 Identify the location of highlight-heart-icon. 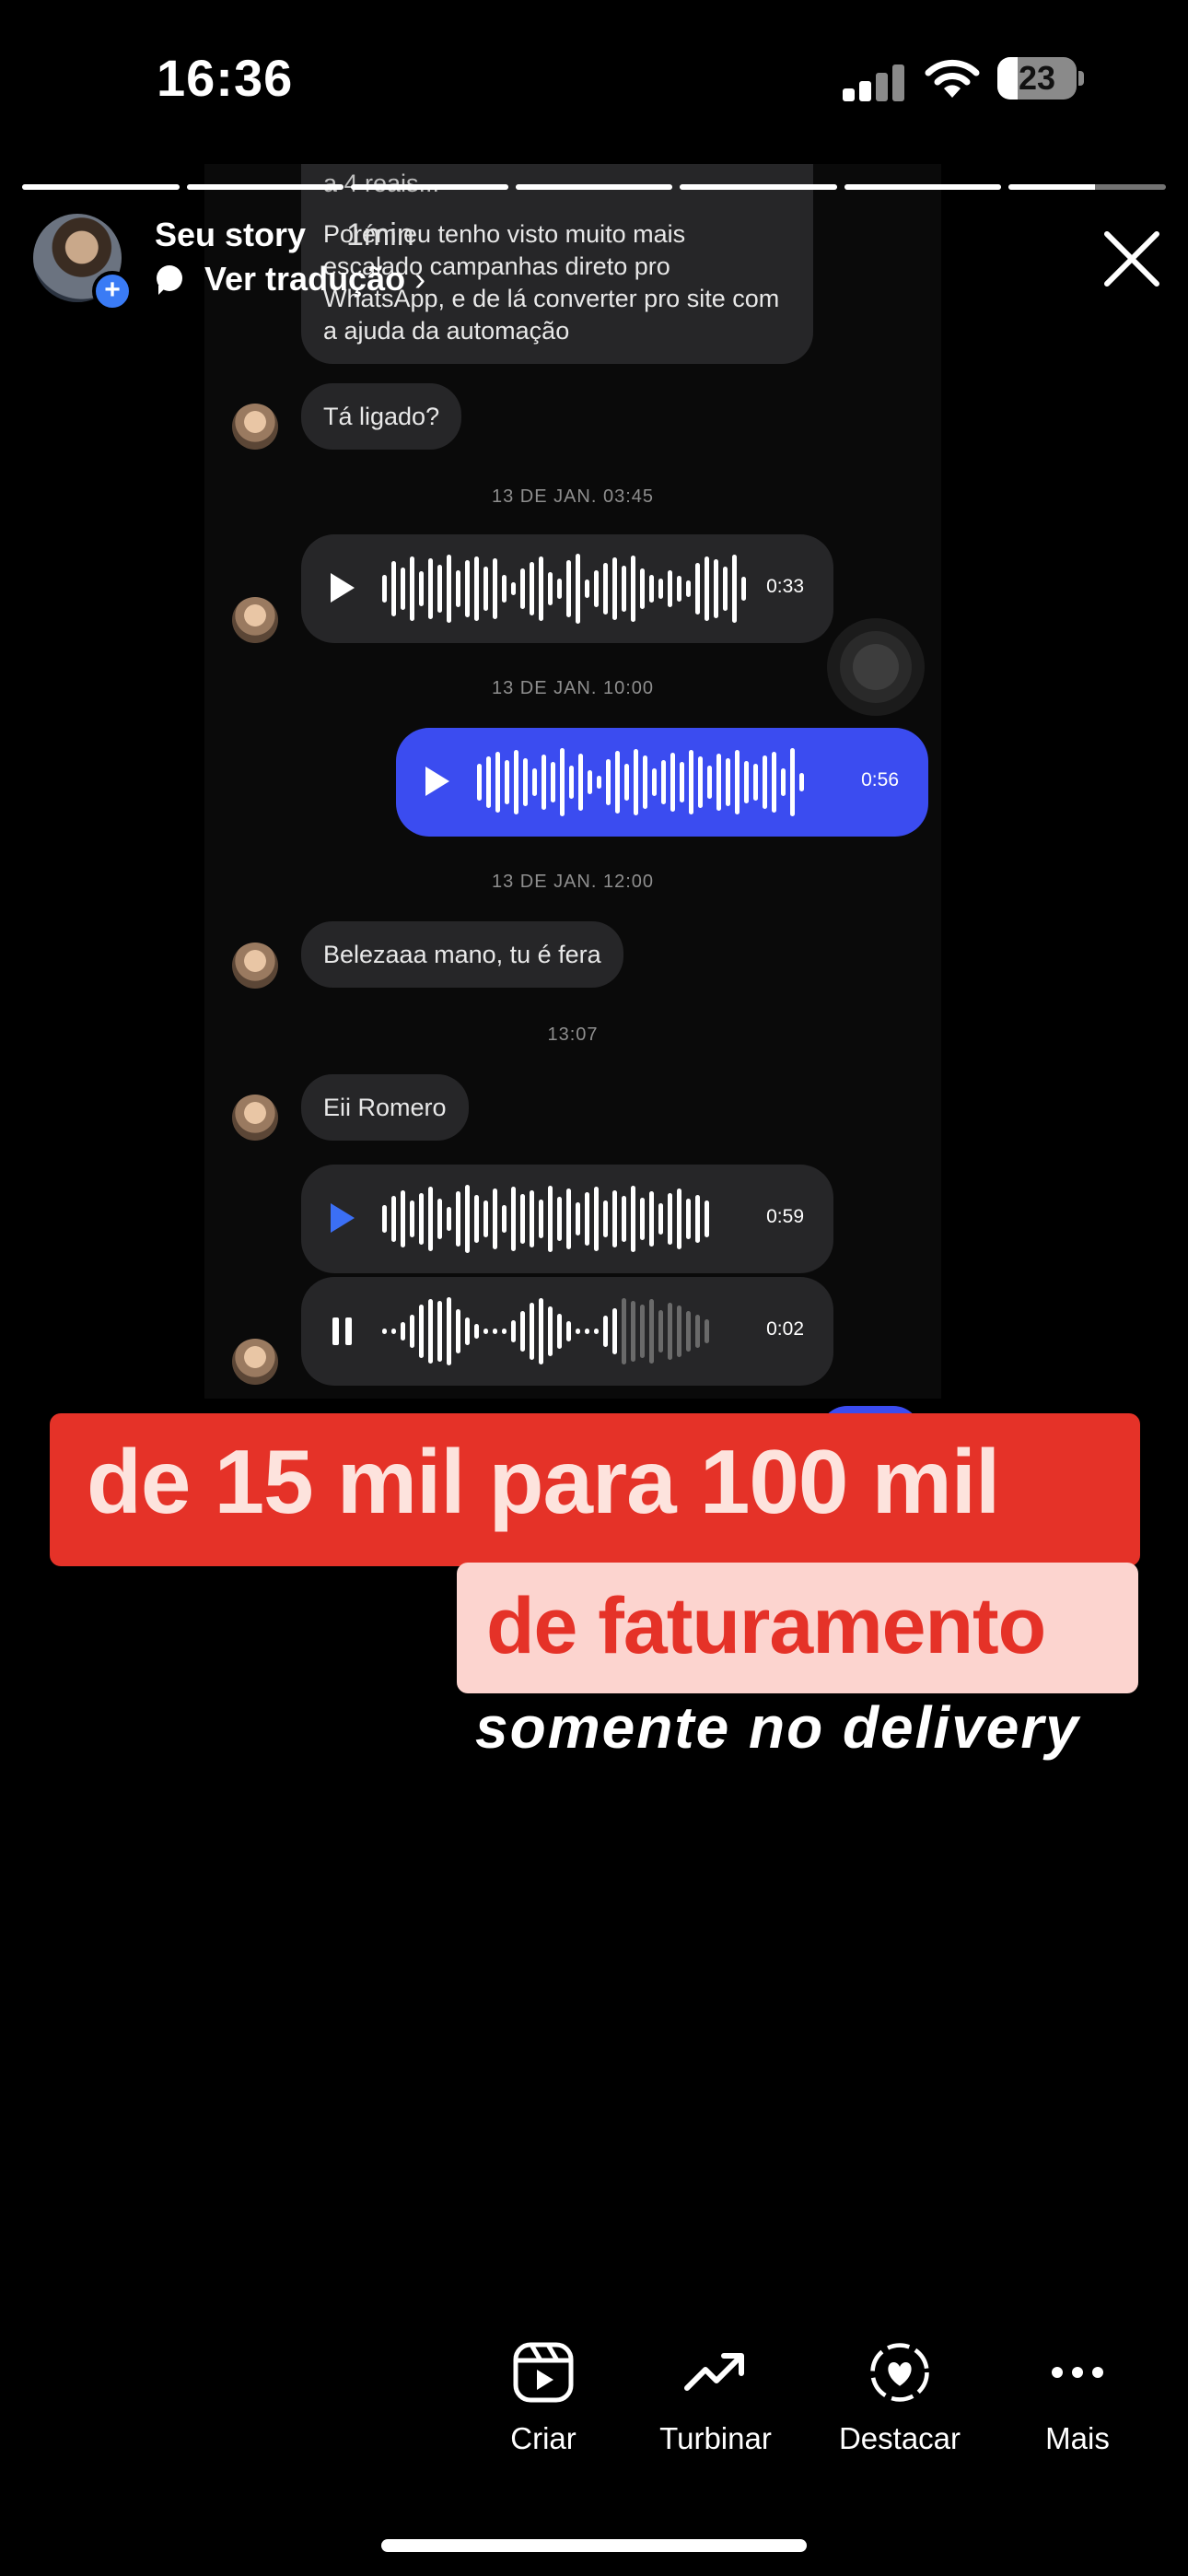
(899, 2372).